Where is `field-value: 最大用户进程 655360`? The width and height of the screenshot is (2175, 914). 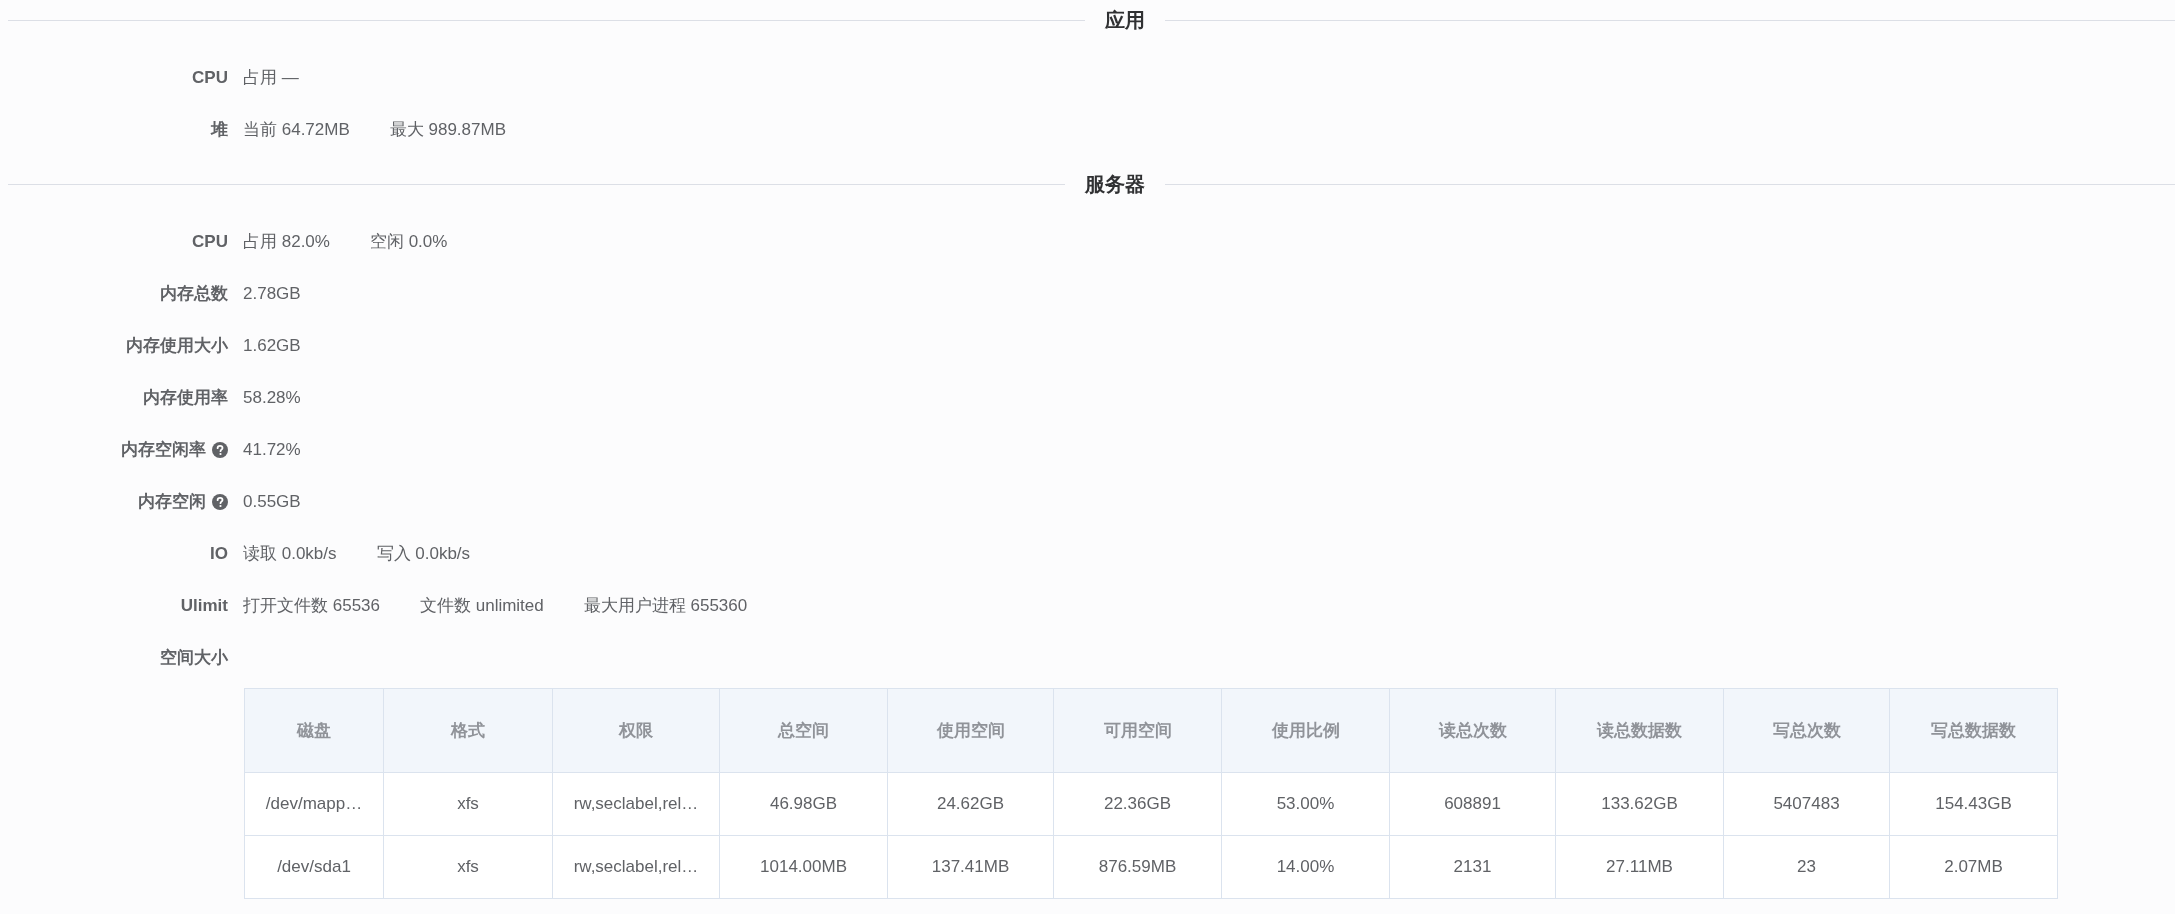
field-value: 最大用户进程 655360 is located at coordinates (665, 606).